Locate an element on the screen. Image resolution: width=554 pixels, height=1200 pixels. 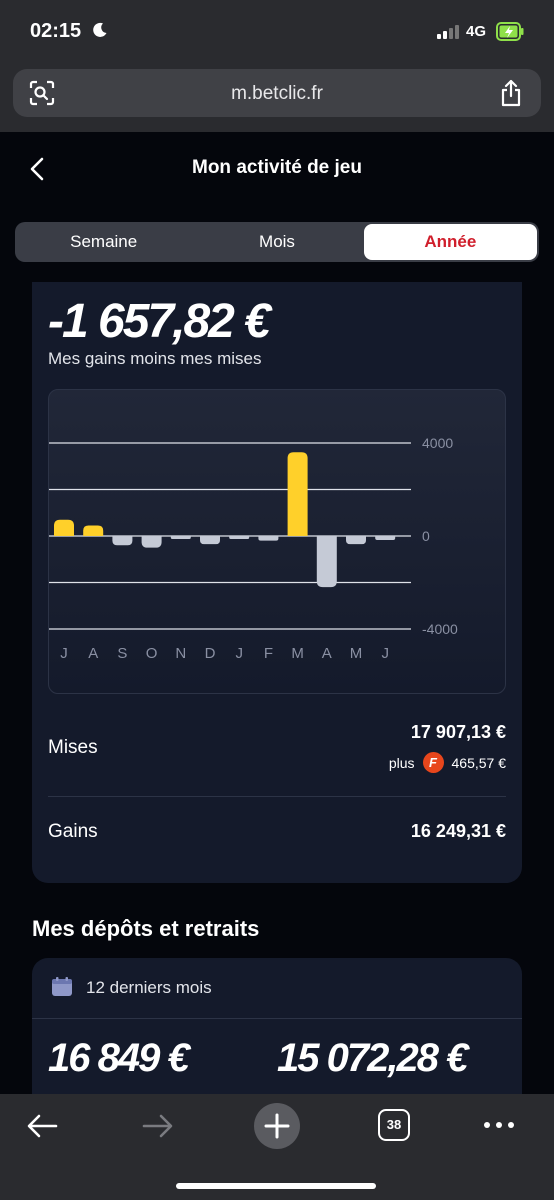
status-time: 02:15 is located at coordinates (56, 31).